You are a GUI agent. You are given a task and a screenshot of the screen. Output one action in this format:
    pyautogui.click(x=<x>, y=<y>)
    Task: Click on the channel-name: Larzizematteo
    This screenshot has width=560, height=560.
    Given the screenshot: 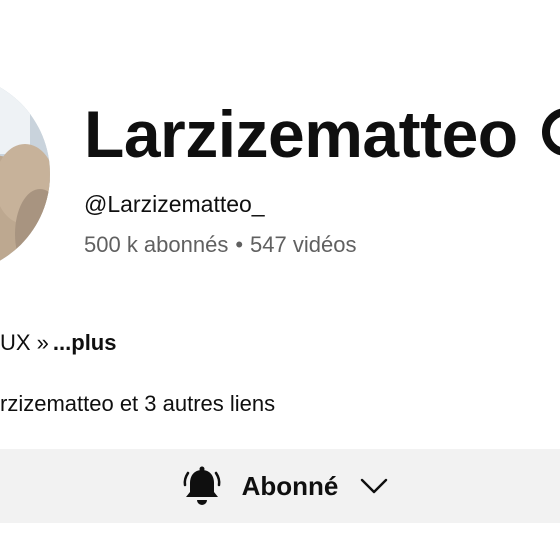 What is the action you would take?
    pyautogui.click(x=301, y=134)
    